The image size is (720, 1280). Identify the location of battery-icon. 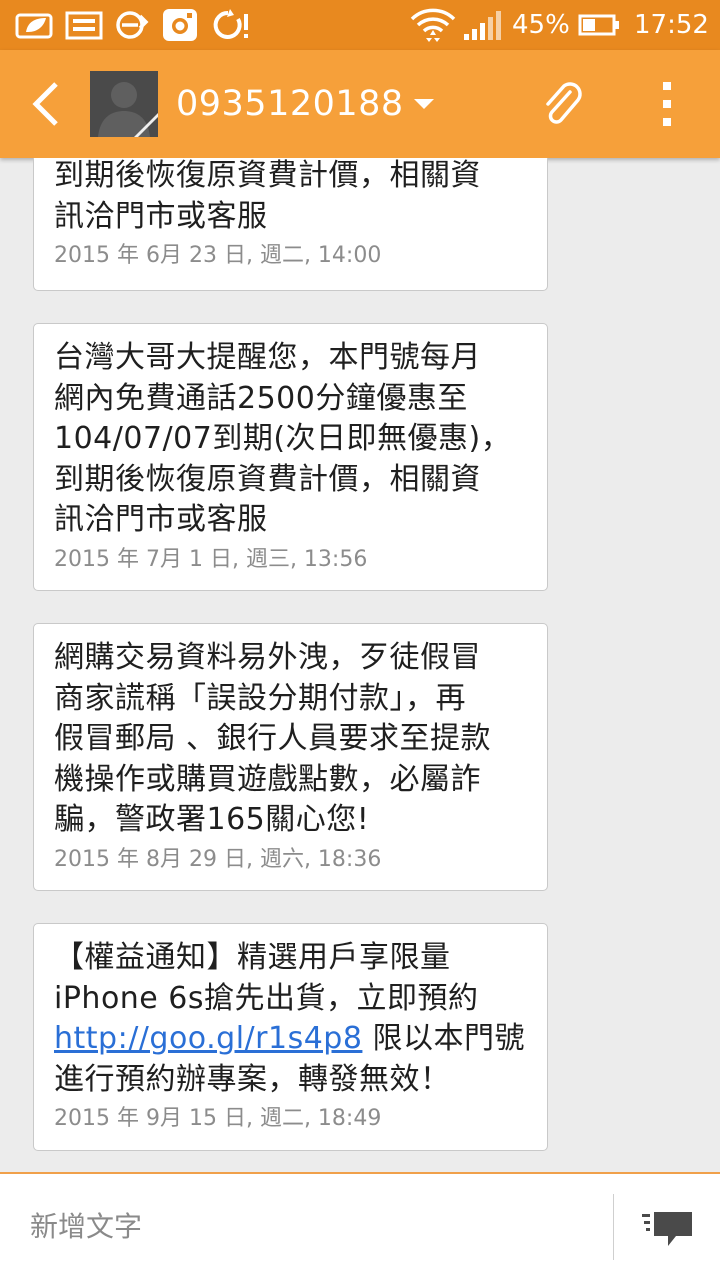
(598, 25).